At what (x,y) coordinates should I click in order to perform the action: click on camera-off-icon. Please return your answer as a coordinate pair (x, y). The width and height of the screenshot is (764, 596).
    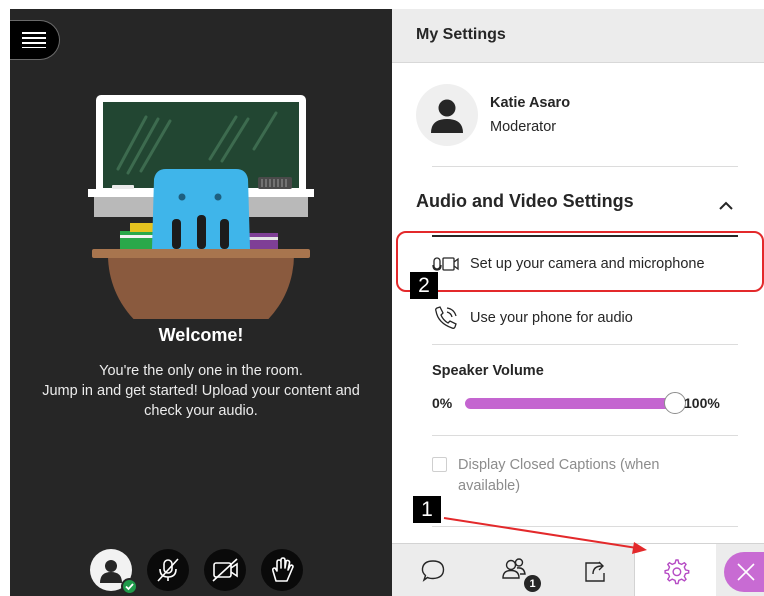
    Looking at the image, I should click on (225, 570).